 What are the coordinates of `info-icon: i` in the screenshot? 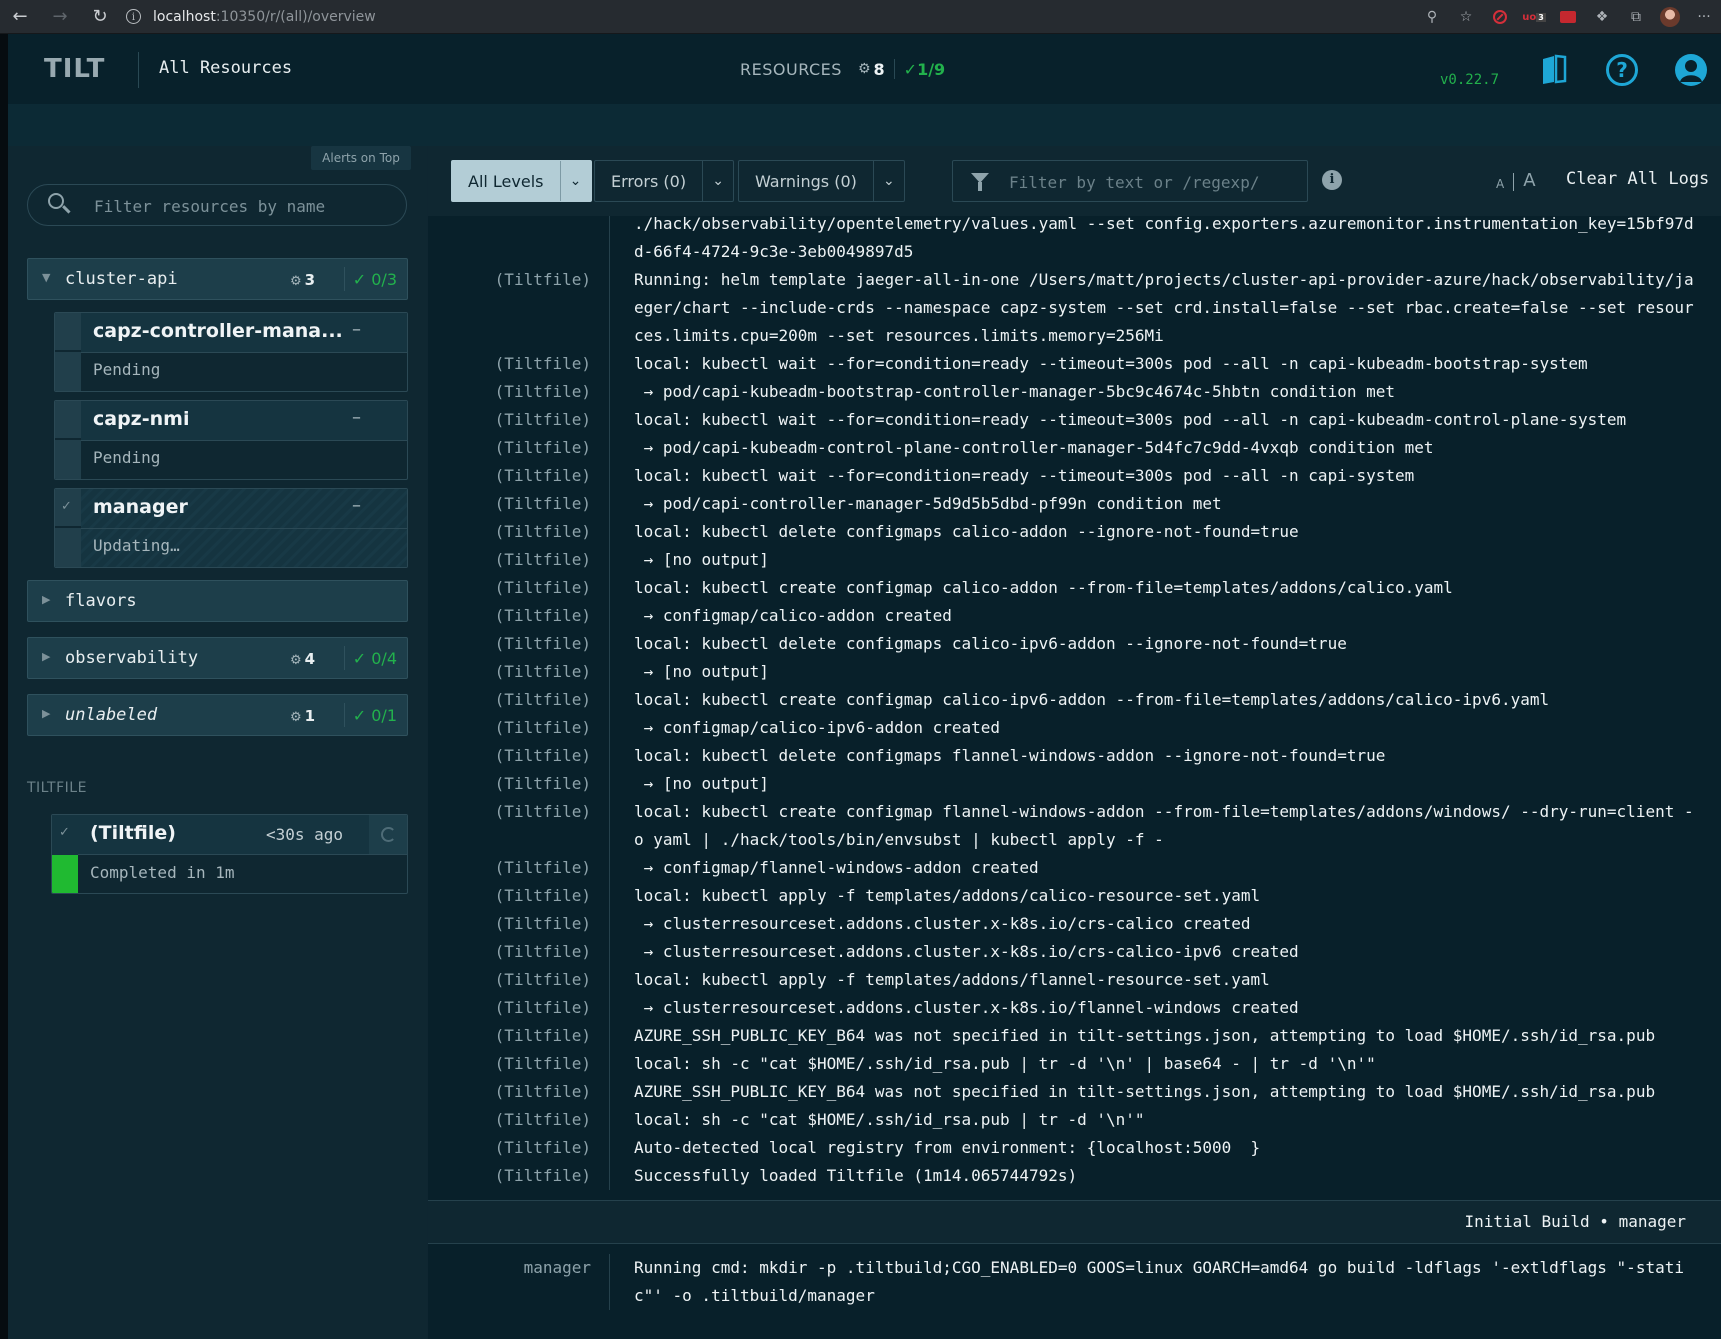 It's located at (1332, 180).